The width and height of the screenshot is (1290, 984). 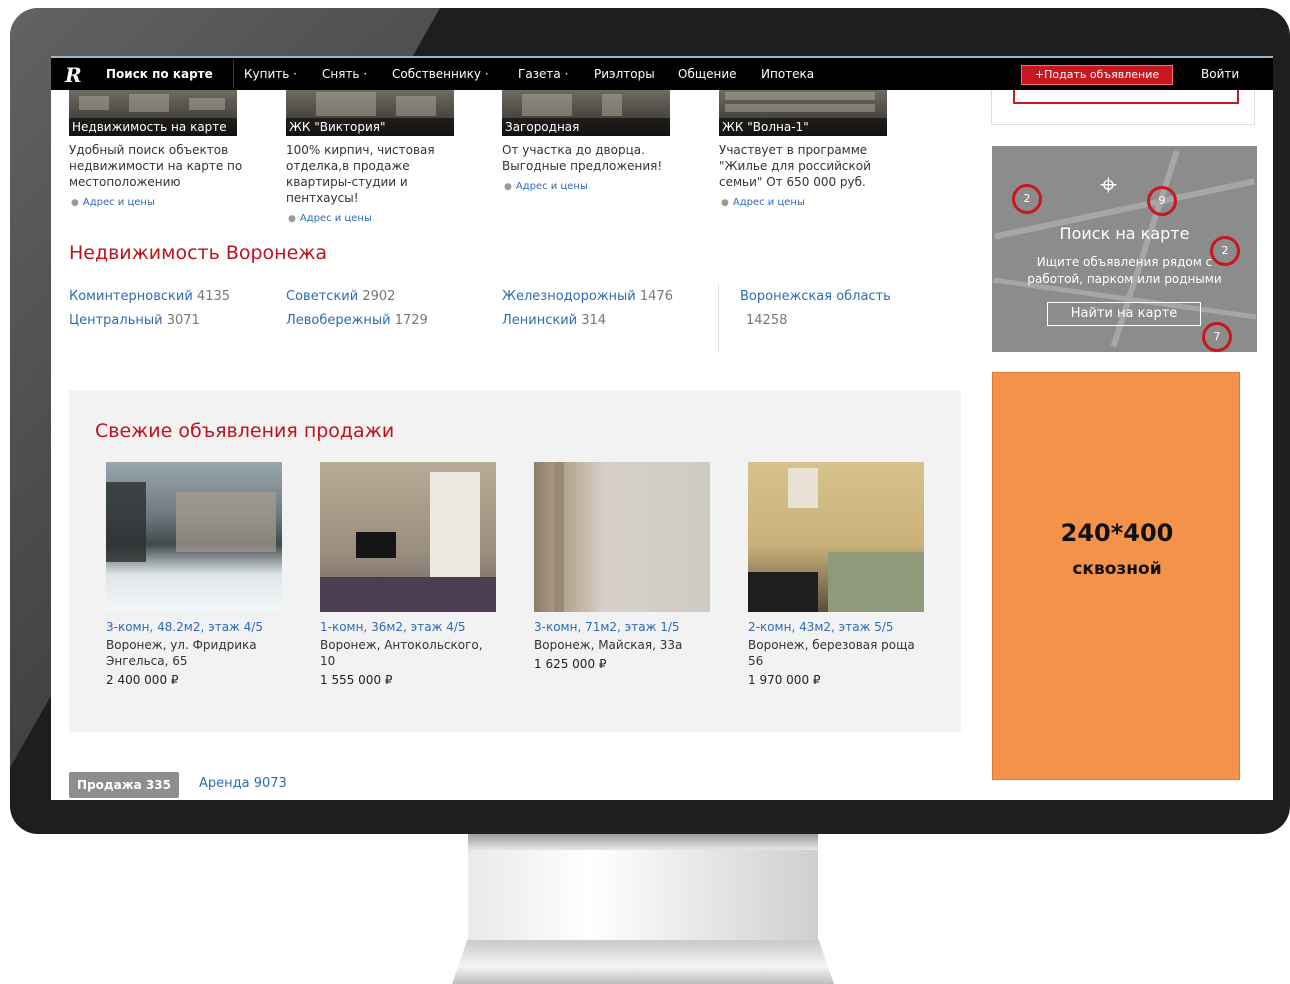 What do you see at coordinates (243, 783) in the screenshot?
I see `tab-rent: Аренда 9073` at bounding box center [243, 783].